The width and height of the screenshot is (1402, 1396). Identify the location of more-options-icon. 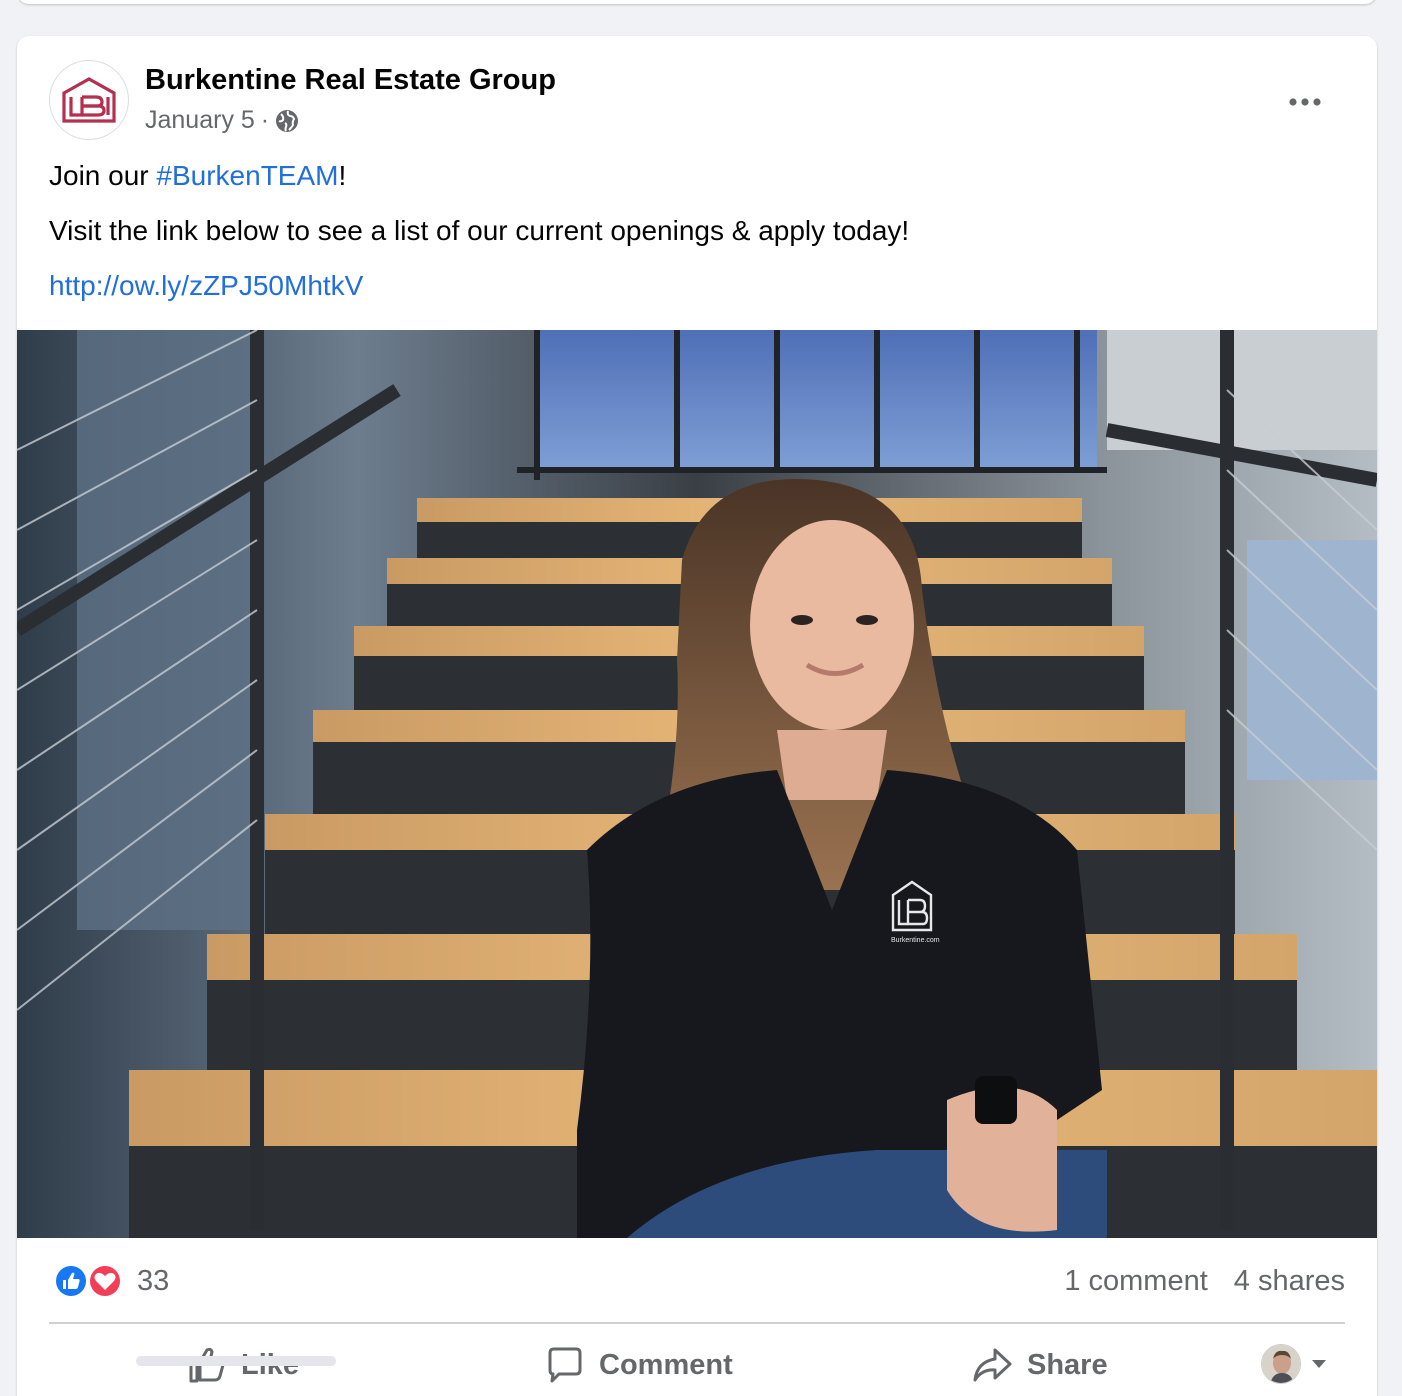
(1305, 102).